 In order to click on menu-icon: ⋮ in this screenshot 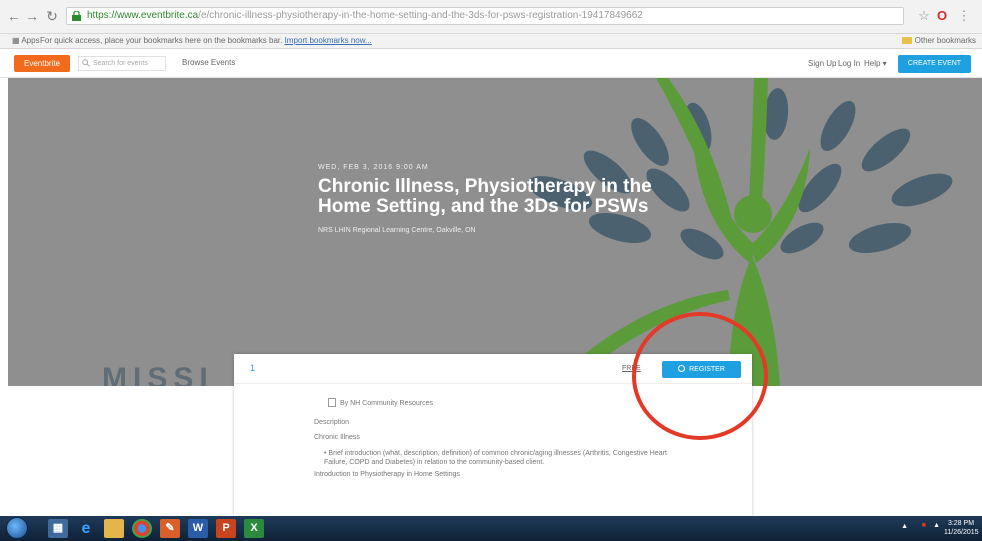, I will do `click(964, 16)`.